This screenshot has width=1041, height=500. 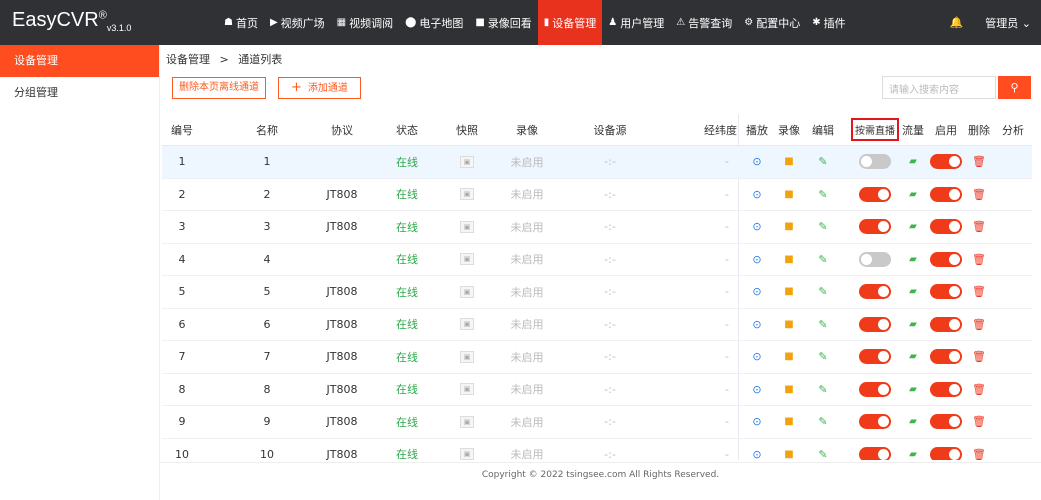 What do you see at coordinates (1008, 23) in the screenshot?
I see `user-menu: 管理员 ⌄` at bounding box center [1008, 23].